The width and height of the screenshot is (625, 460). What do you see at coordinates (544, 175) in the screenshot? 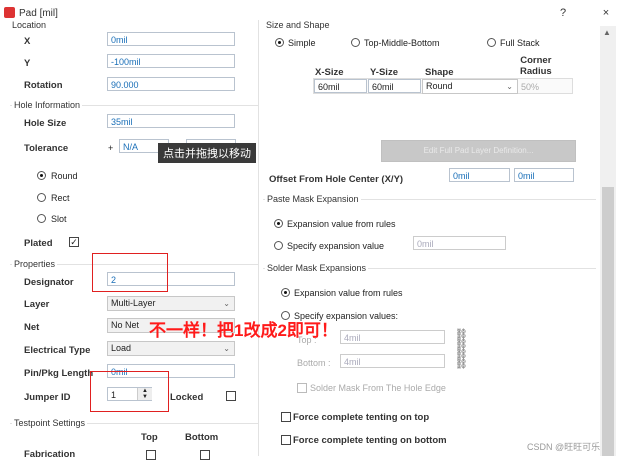
I see `offset-y-input: 0mil` at bounding box center [544, 175].